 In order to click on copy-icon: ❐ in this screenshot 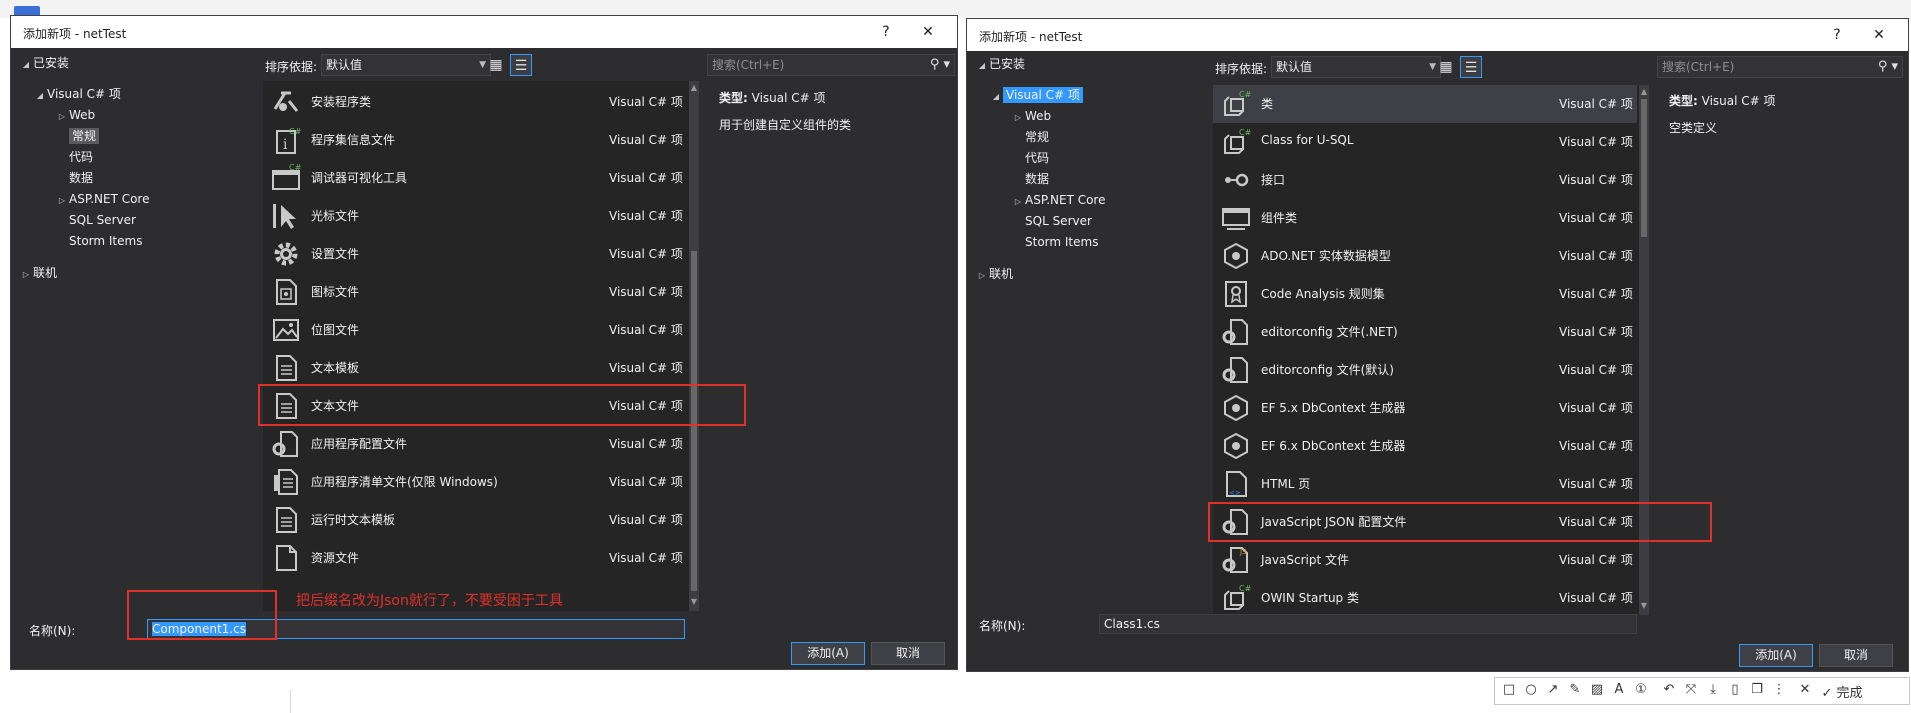, I will do `click(1757, 689)`.